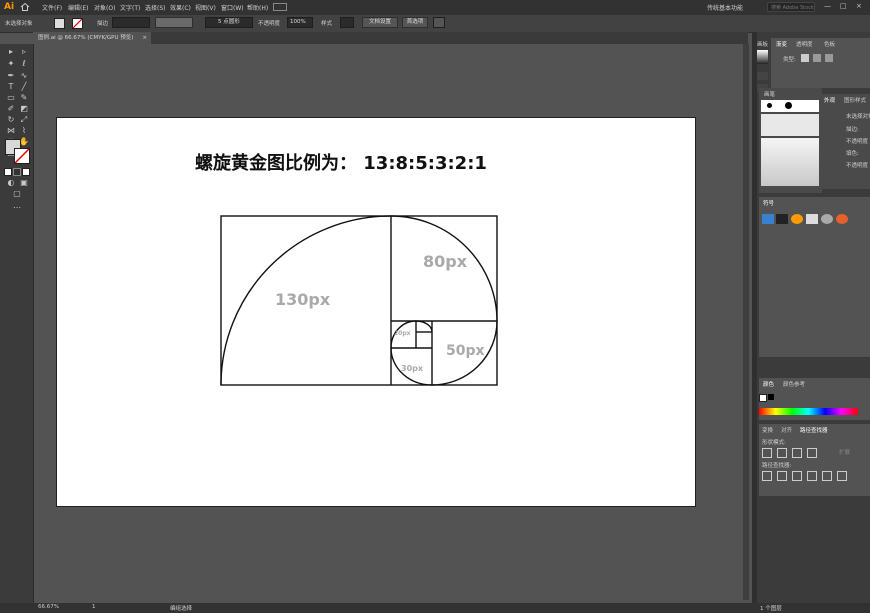  Describe the element at coordinates (767, 476) in the screenshot. I see `divide-icon` at that location.